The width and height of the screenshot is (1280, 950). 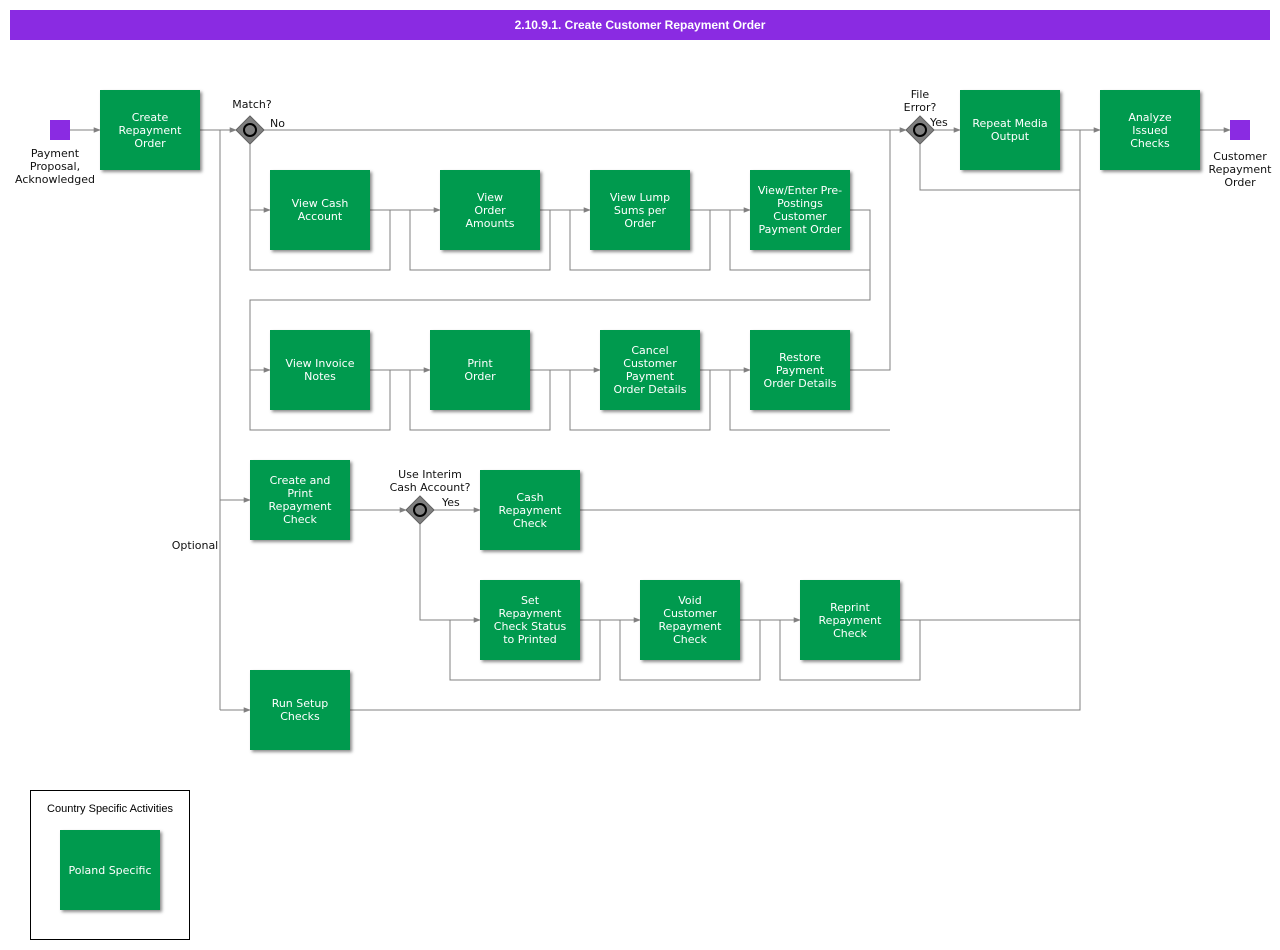 What do you see at coordinates (430, 481) in the screenshot?
I see `use-interim-gateway-label: Use Interim Cash Account?` at bounding box center [430, 481].